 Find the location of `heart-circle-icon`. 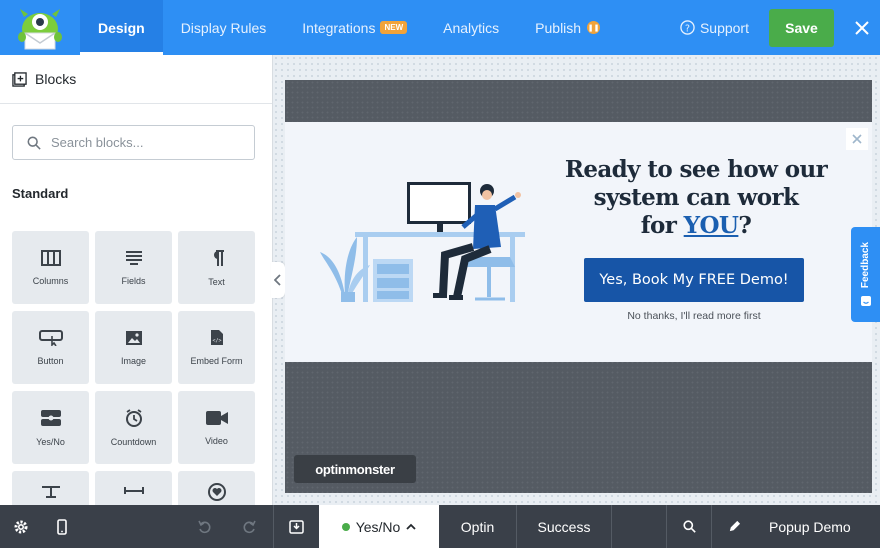

heart-circle-icon is located at coordinates (216, 491).